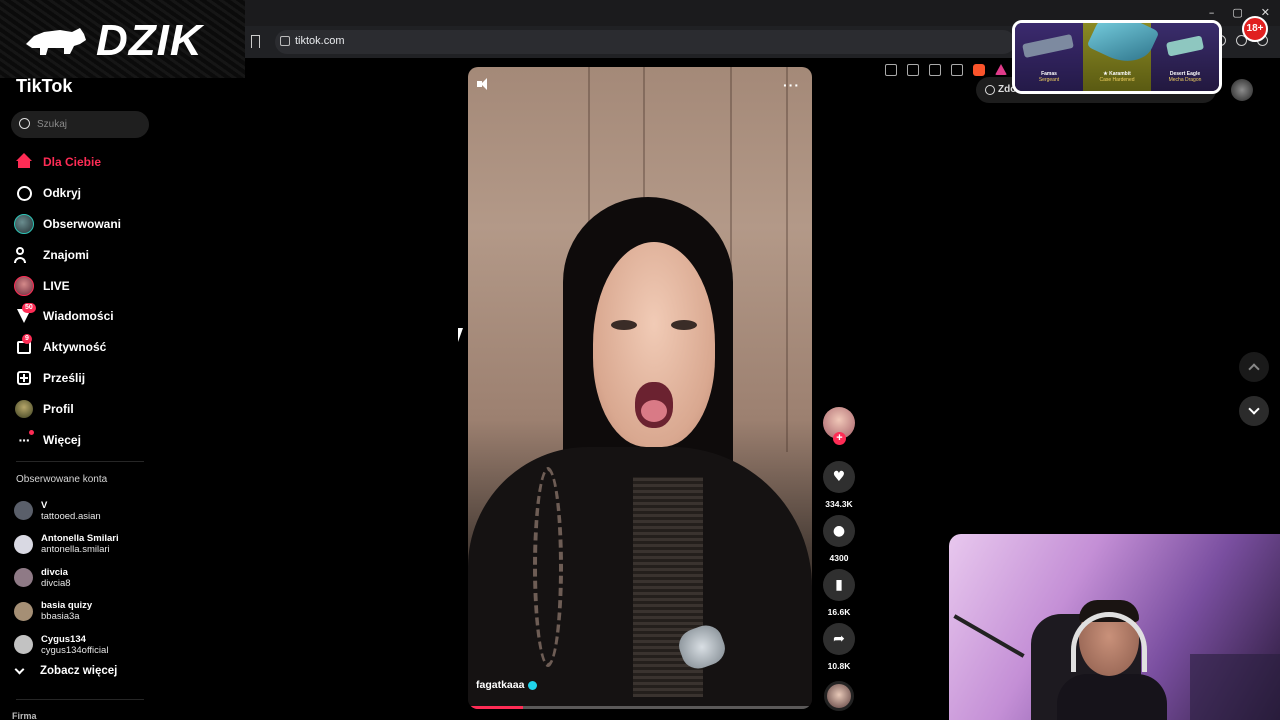 Image resolution: width=1280 pixels, height=720 pixels. What do you see at coordinates (500, 685) in the screenshot?
I see `author-name: fagatkaaa` at bounding box center [500, 685].